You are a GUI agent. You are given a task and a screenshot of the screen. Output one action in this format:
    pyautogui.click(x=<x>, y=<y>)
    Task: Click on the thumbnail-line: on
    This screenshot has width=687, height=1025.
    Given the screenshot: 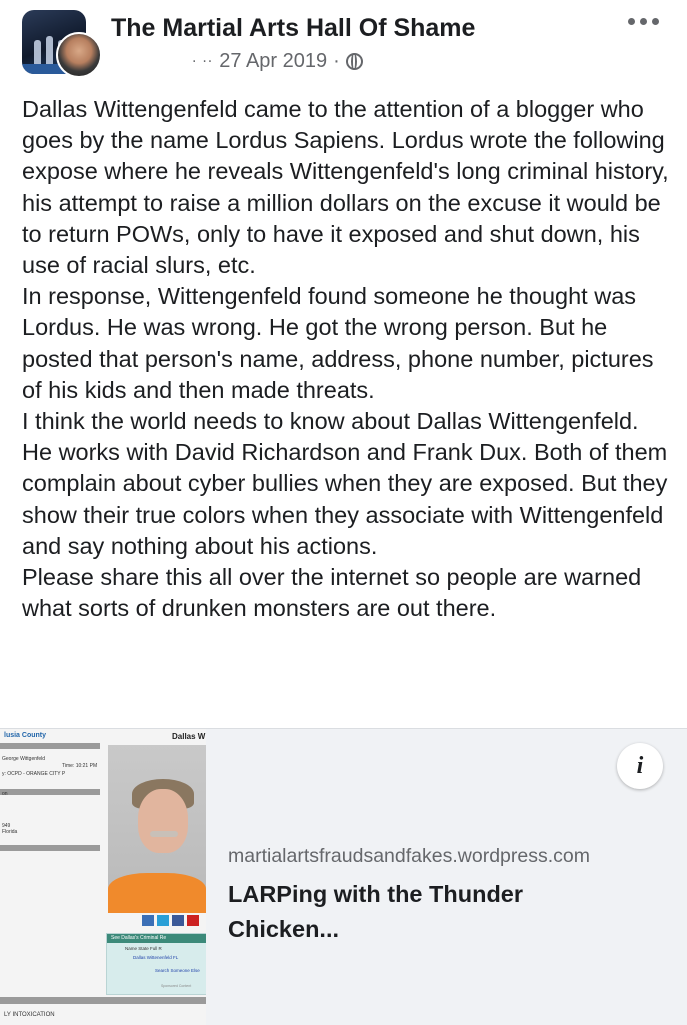 What is the action you would take?
    pyautogui.click(x=5, y=794)
    